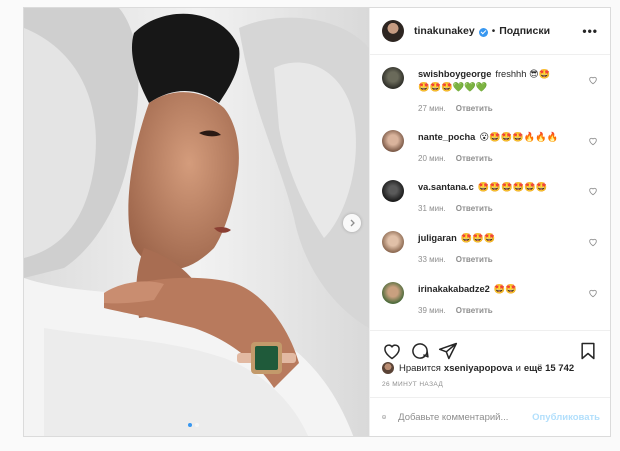 The image size is (620, 451). I want to click on chevron-right-icon, so click(352, 223).